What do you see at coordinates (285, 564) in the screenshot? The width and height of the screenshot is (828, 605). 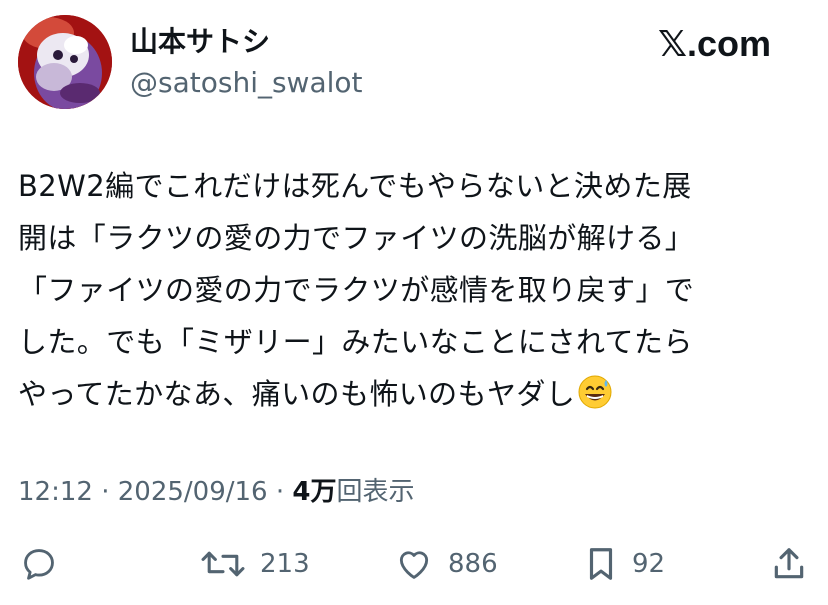 I see `repost-count: 213` at bounding box center [285, 564].